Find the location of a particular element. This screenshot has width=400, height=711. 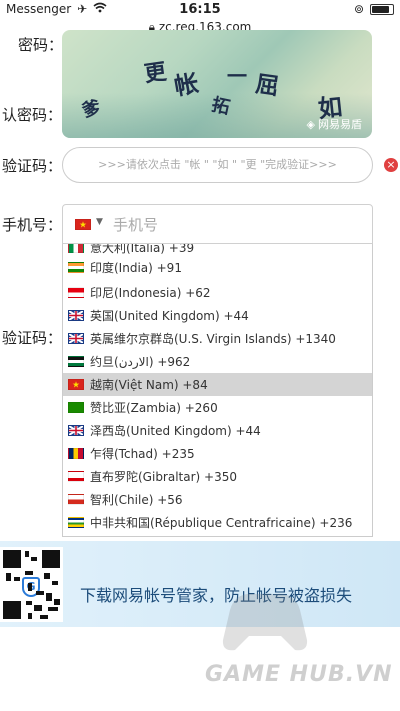

chad-flag-icon is located at coordinates (76, 453).